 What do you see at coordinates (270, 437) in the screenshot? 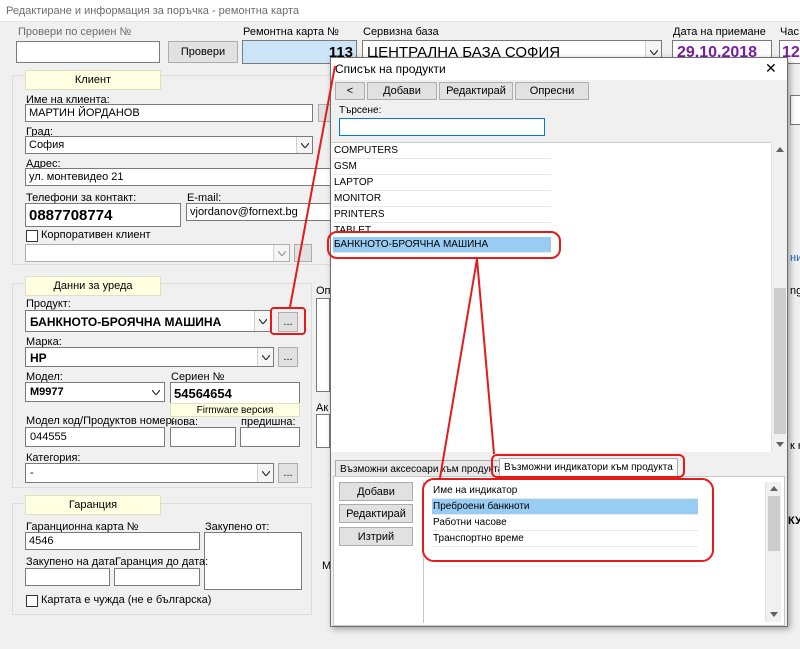
I see `firmware-prev-input` at bounding box center [270, 437].